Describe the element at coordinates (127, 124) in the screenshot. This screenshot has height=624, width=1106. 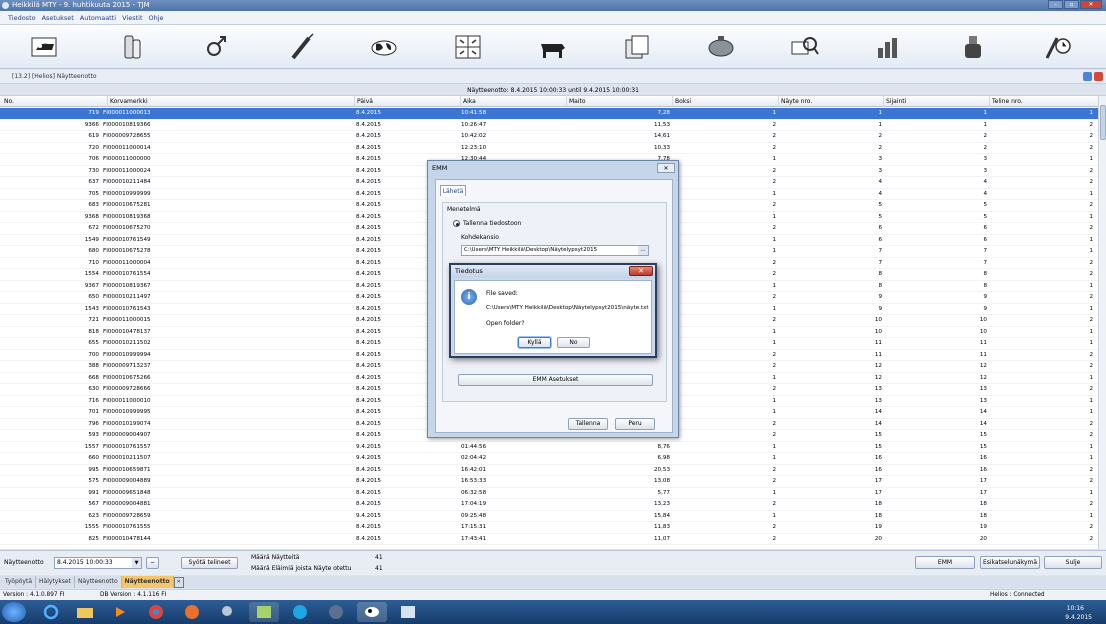
I see `row-ear-tag: FI000010819366` at that location.